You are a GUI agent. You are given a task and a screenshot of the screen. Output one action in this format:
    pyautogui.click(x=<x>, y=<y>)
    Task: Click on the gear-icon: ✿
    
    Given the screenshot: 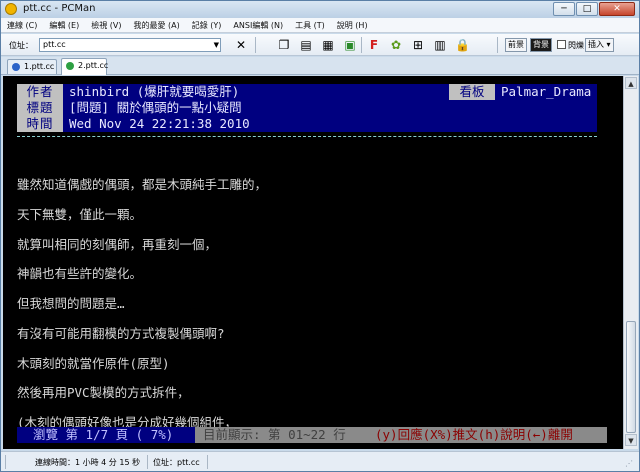 What is the action you would take?
    pyautogui.click(x=396, y=45)
    